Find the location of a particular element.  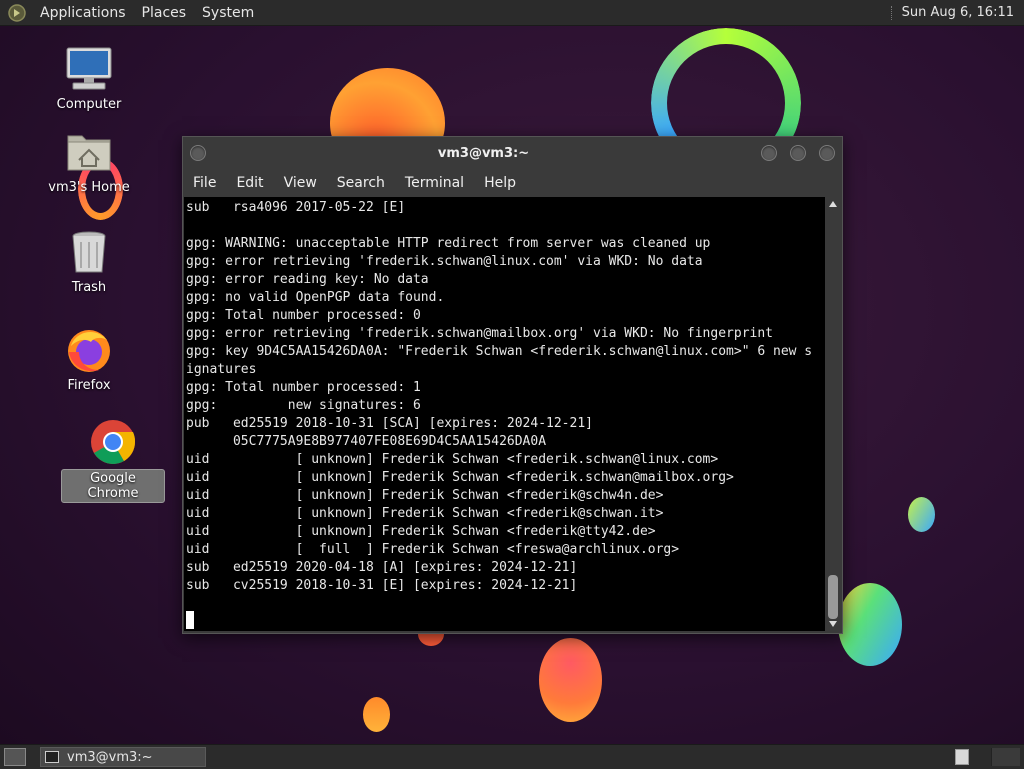

menu-applications: Applications is located at coordinates (83, 13).